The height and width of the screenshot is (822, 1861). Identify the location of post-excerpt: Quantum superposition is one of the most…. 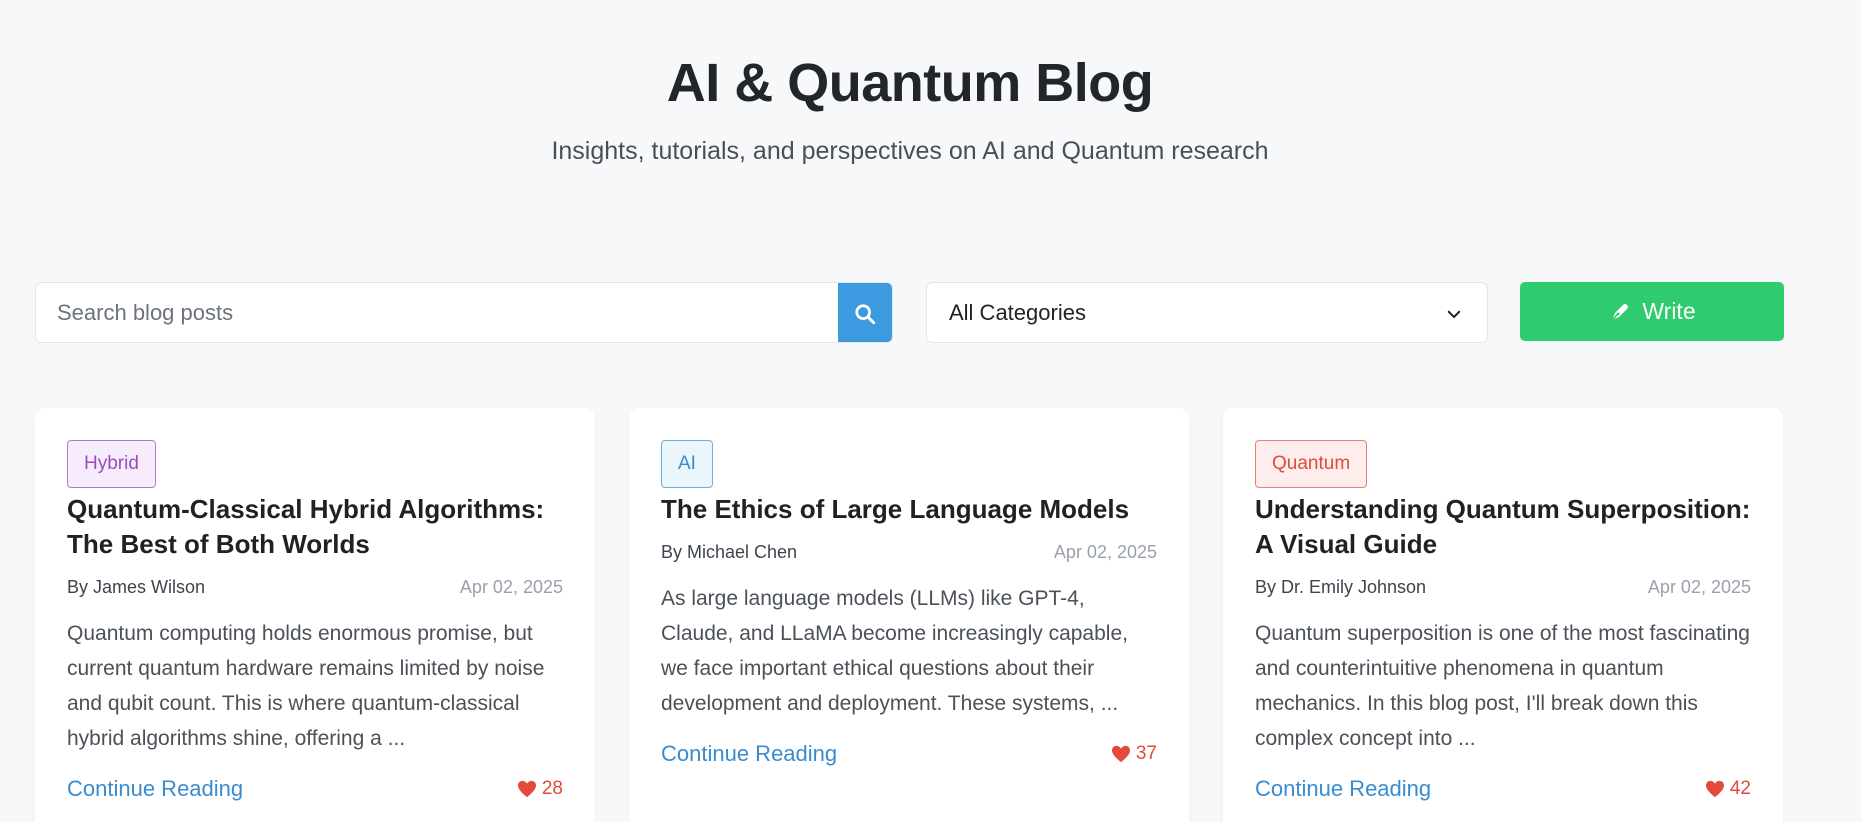
(1502, 686).